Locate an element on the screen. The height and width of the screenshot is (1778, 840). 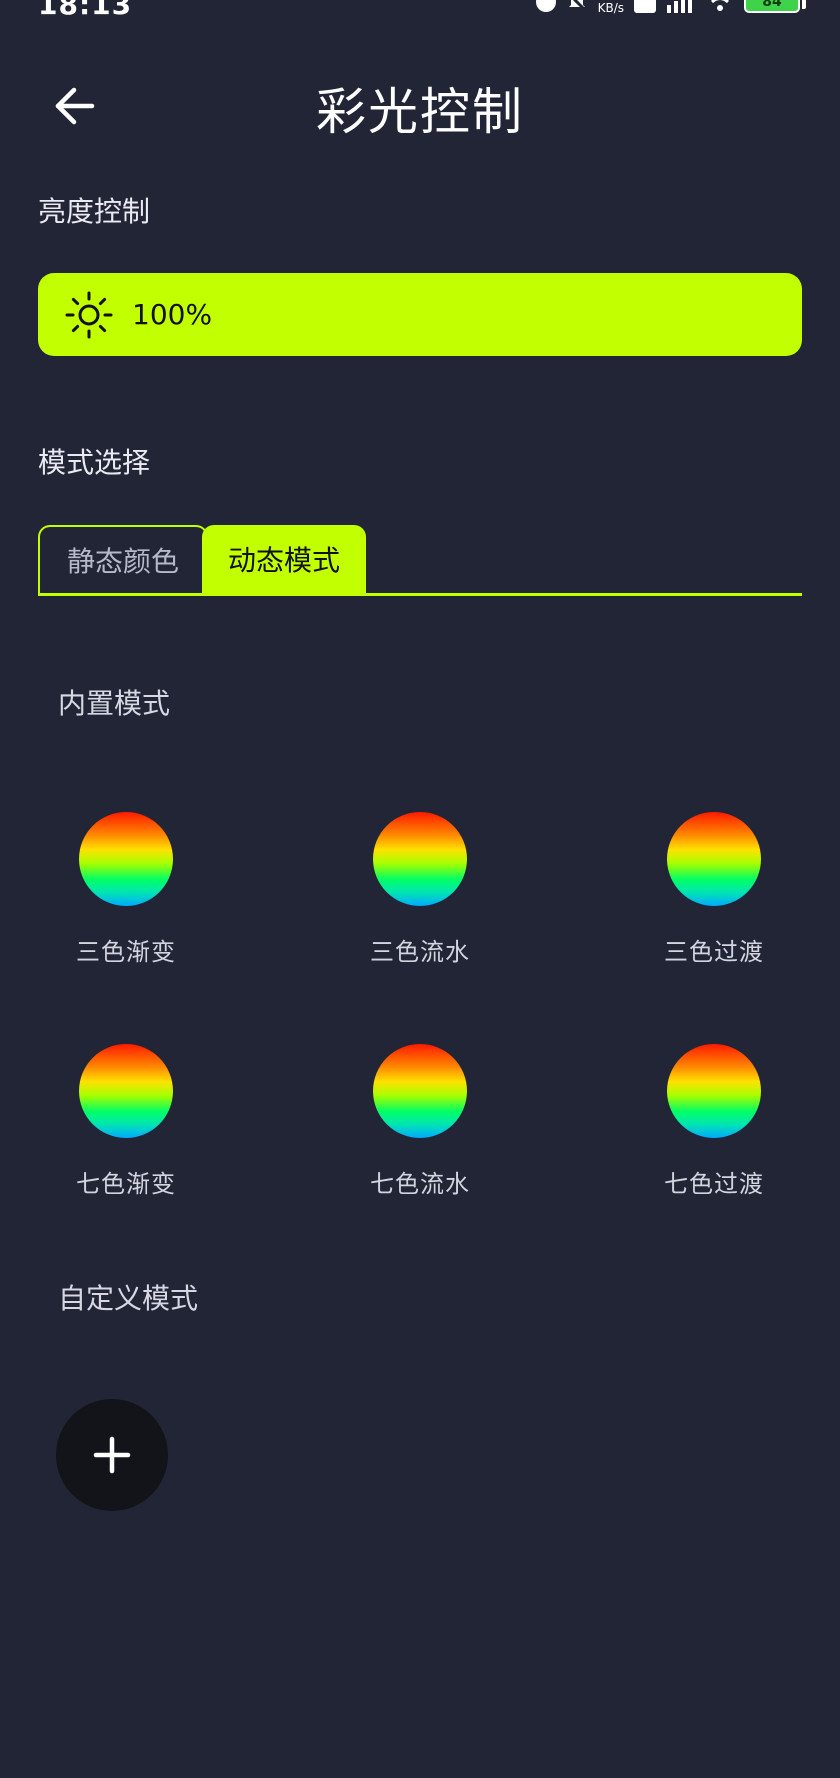
tab-static-color: 静态颜色 is located at coordinates (123, 559).